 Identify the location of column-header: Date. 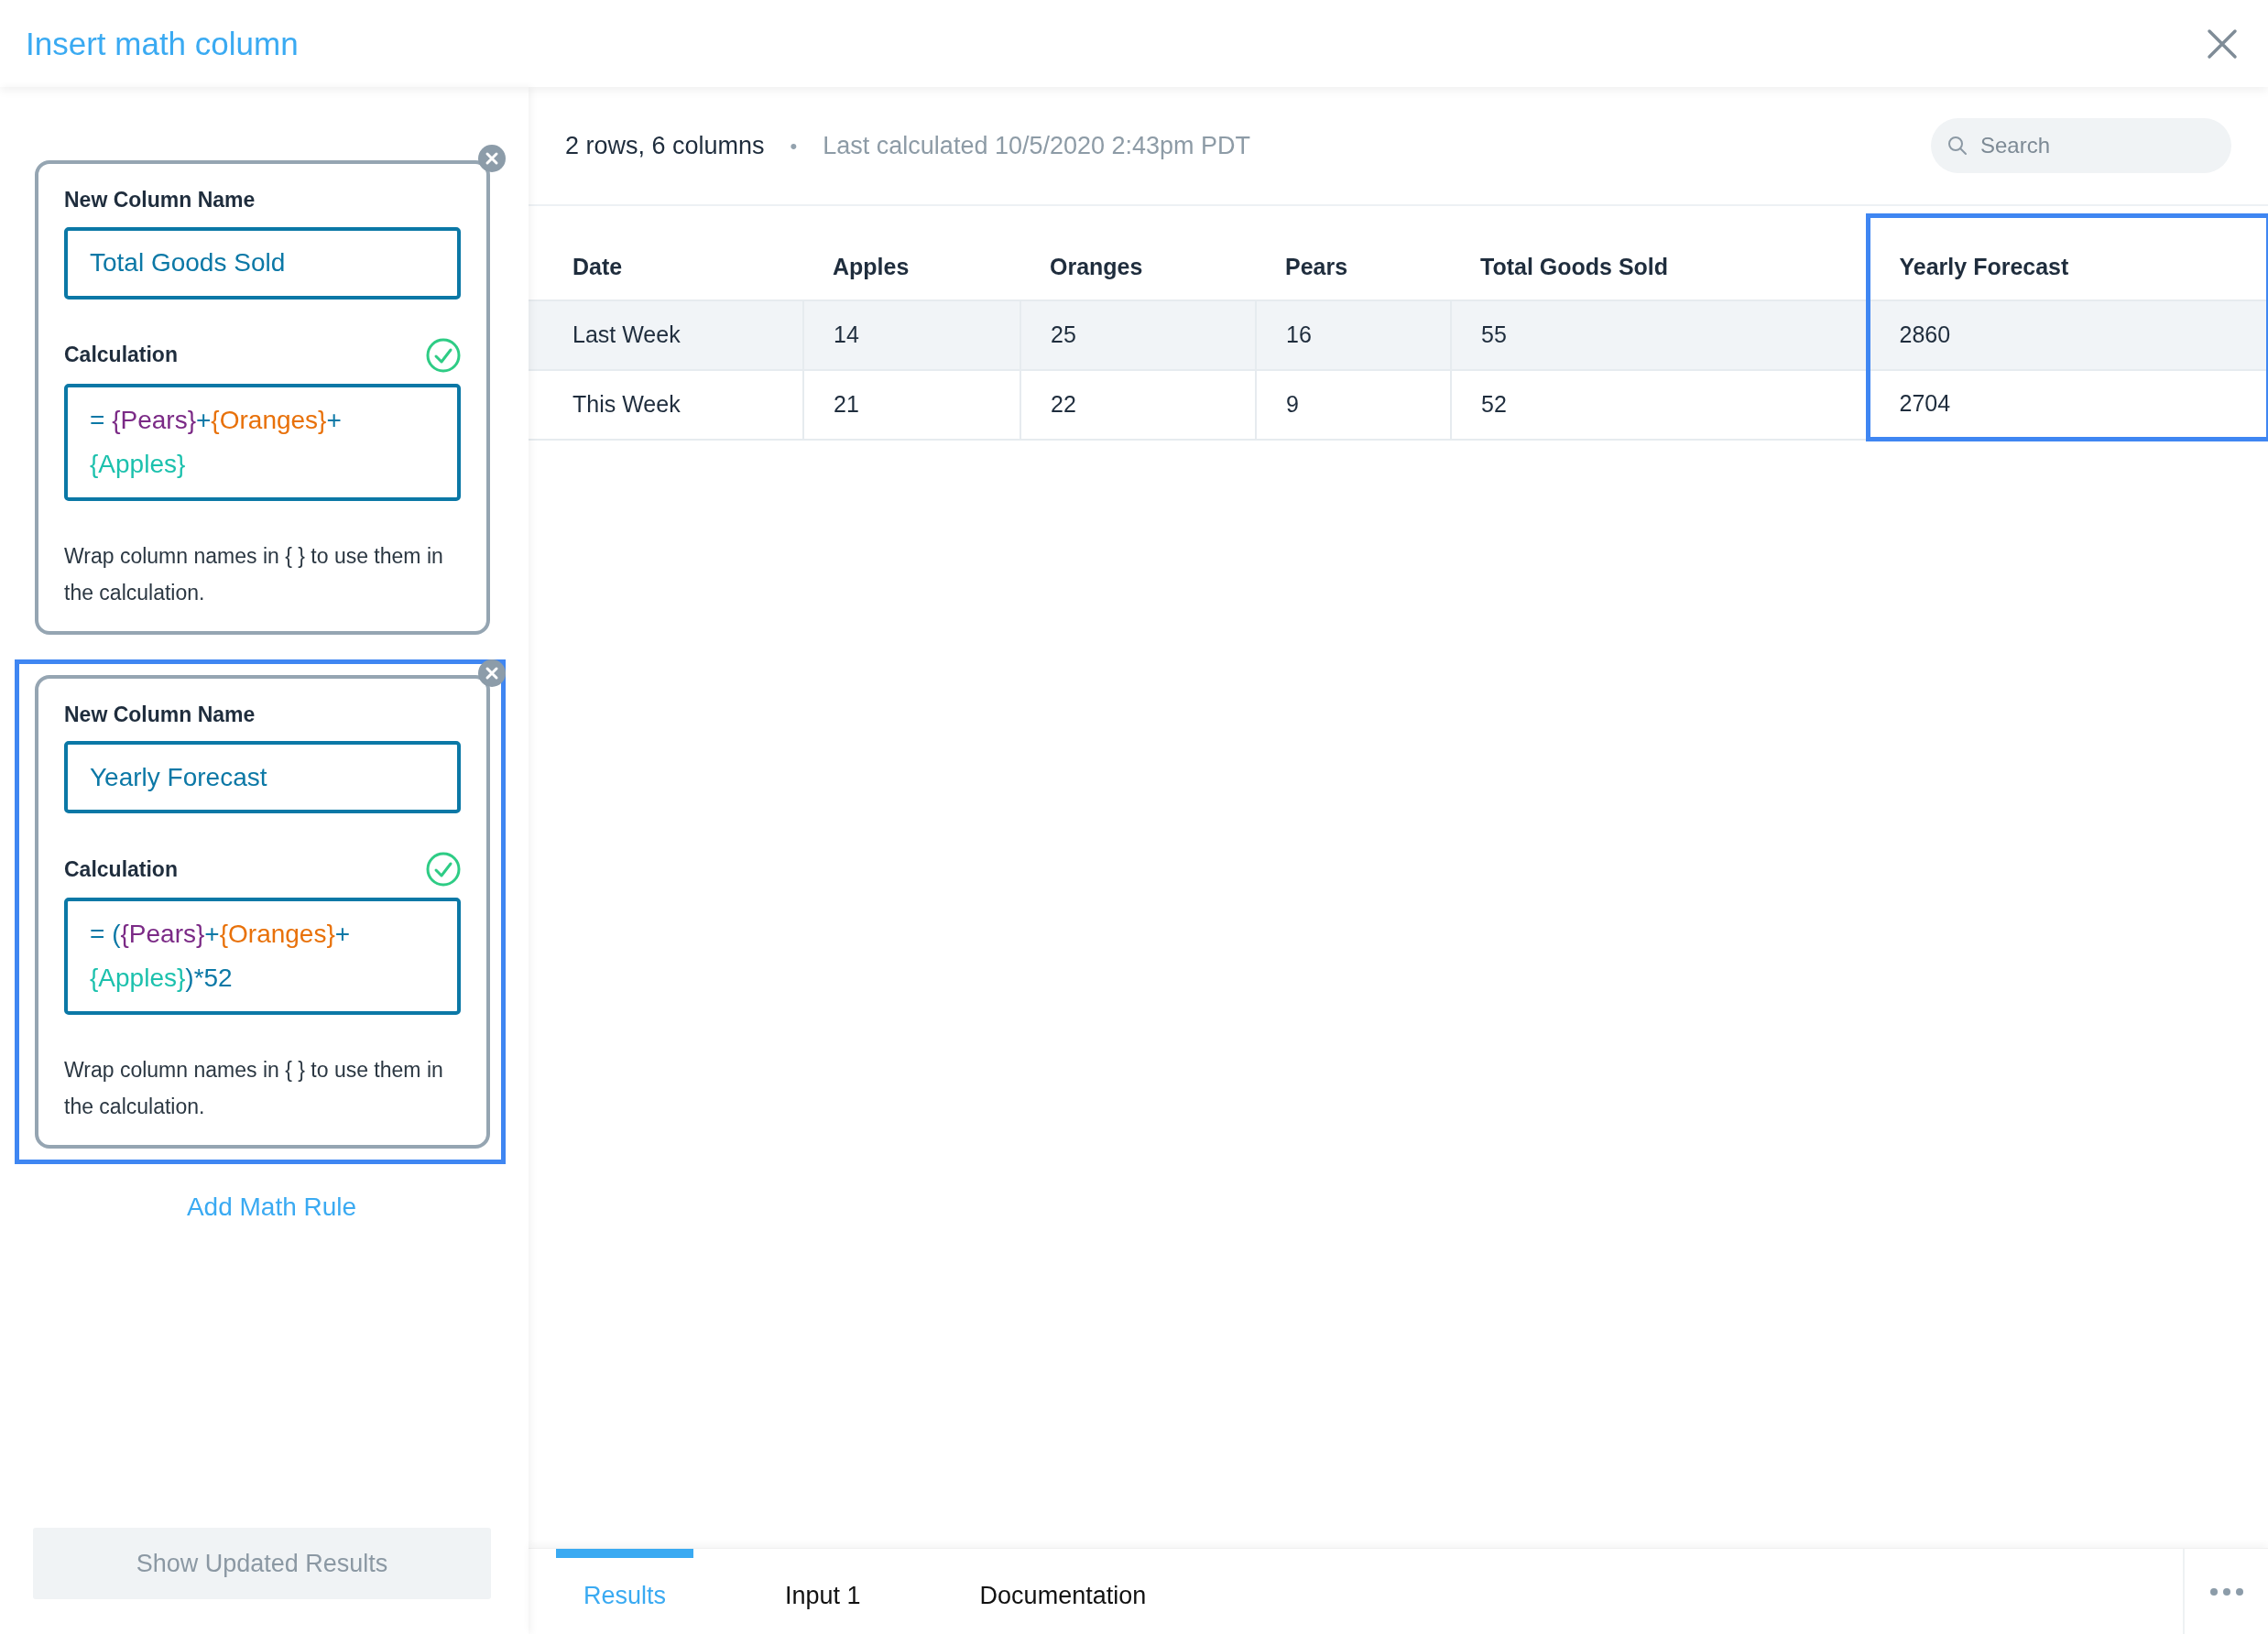
(666, 258).